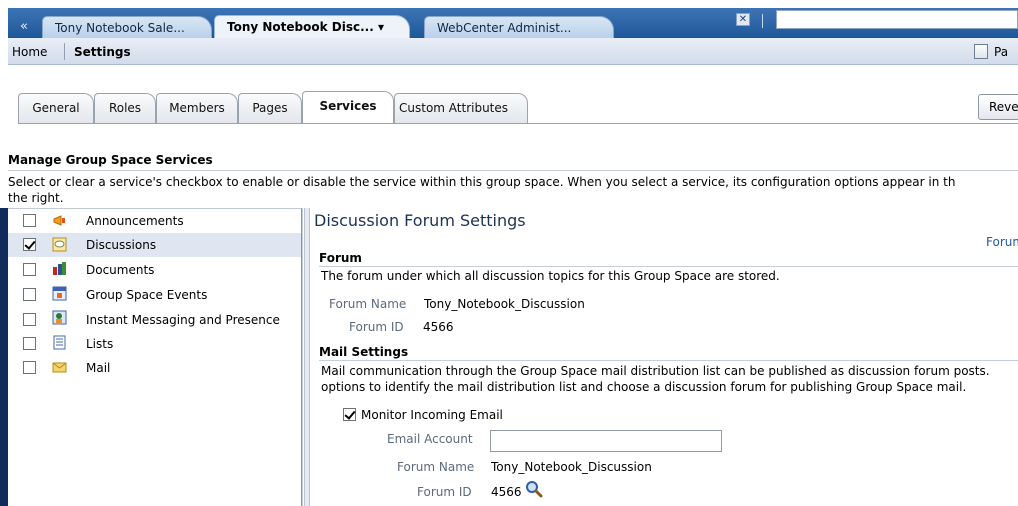 Image resolution: width=1018 pixels, height=506 pixels. I want to click on megaphone-icon, so click(59, 220).